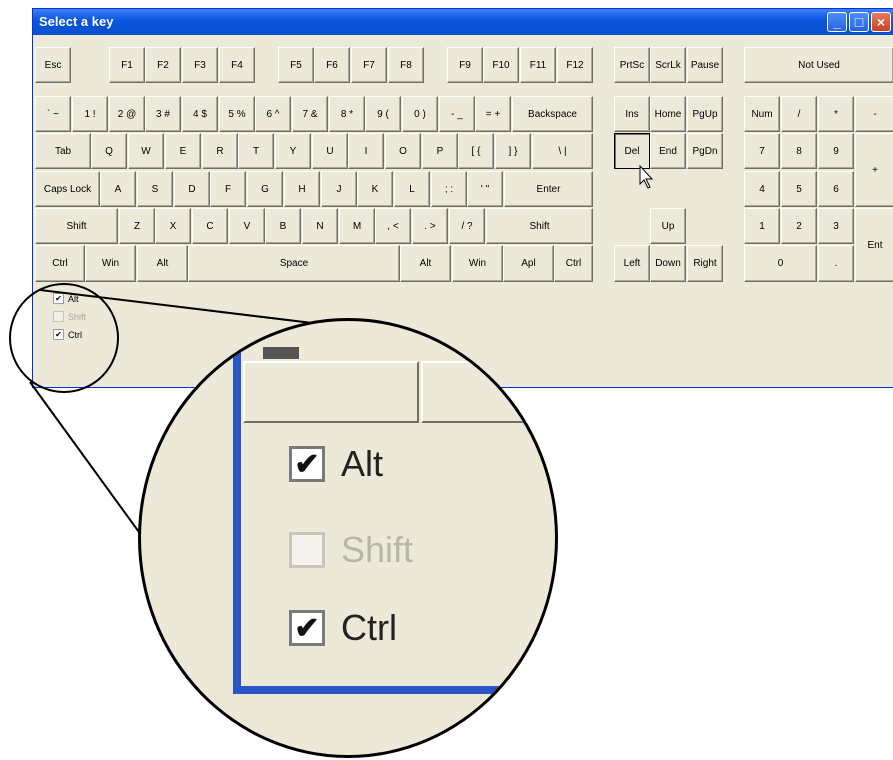  I want to click on zoom-ctrl-checkbox: ✔ Ctrl, so click(343, 628).